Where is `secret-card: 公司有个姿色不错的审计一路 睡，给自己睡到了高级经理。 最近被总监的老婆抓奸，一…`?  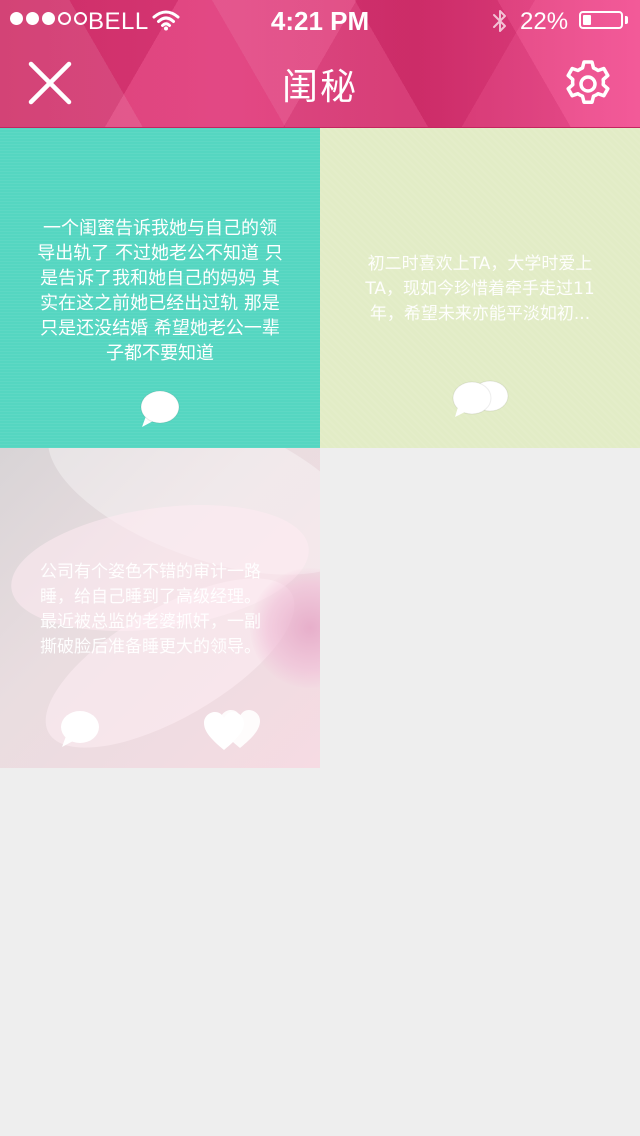 secret-card: 公司有个姿色不错的审计一路 睡，给自己睡到了高级经理。 最近被总监的老婆抓奸，一… is located at coordinates (160, 608).